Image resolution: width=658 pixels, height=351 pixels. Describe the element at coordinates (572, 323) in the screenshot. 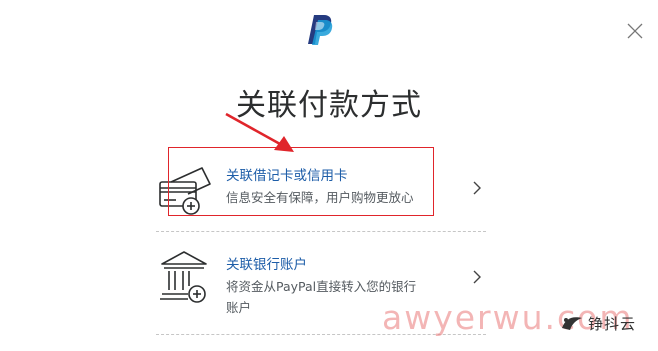

I see `brand-logo-icon` at that location.